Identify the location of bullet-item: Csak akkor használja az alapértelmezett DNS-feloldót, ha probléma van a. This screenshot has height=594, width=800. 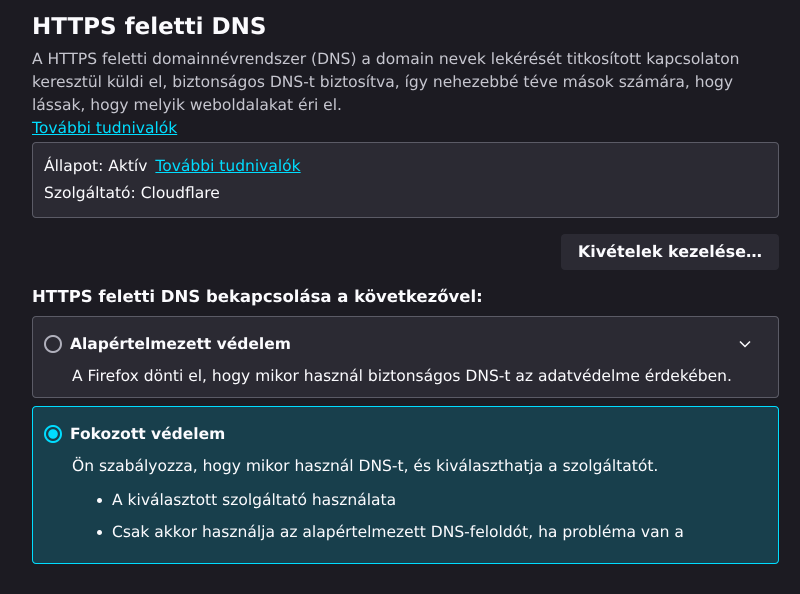
(398, 532).